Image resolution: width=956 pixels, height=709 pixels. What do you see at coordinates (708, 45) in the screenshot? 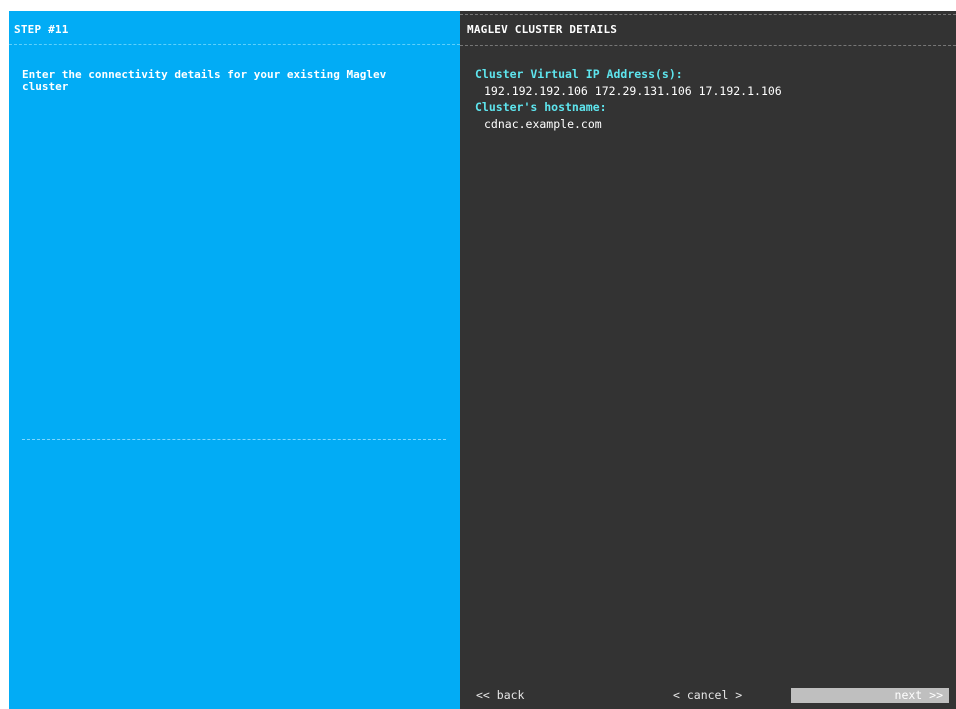
I see `header-bottom-divider` at bounding box center [708, 45].